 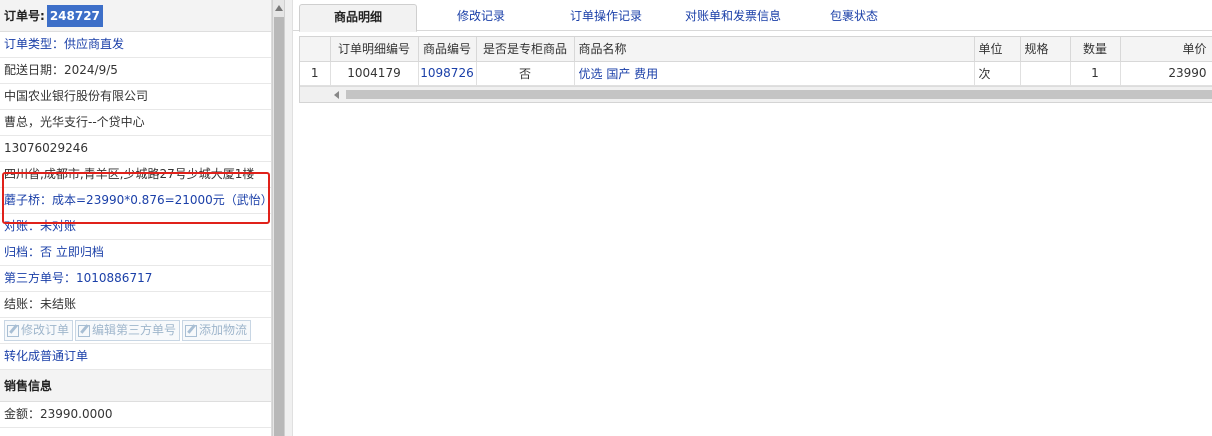 I want to click on cell-product-name-link: 优选 国产 费用, so click(x=774, y=73).